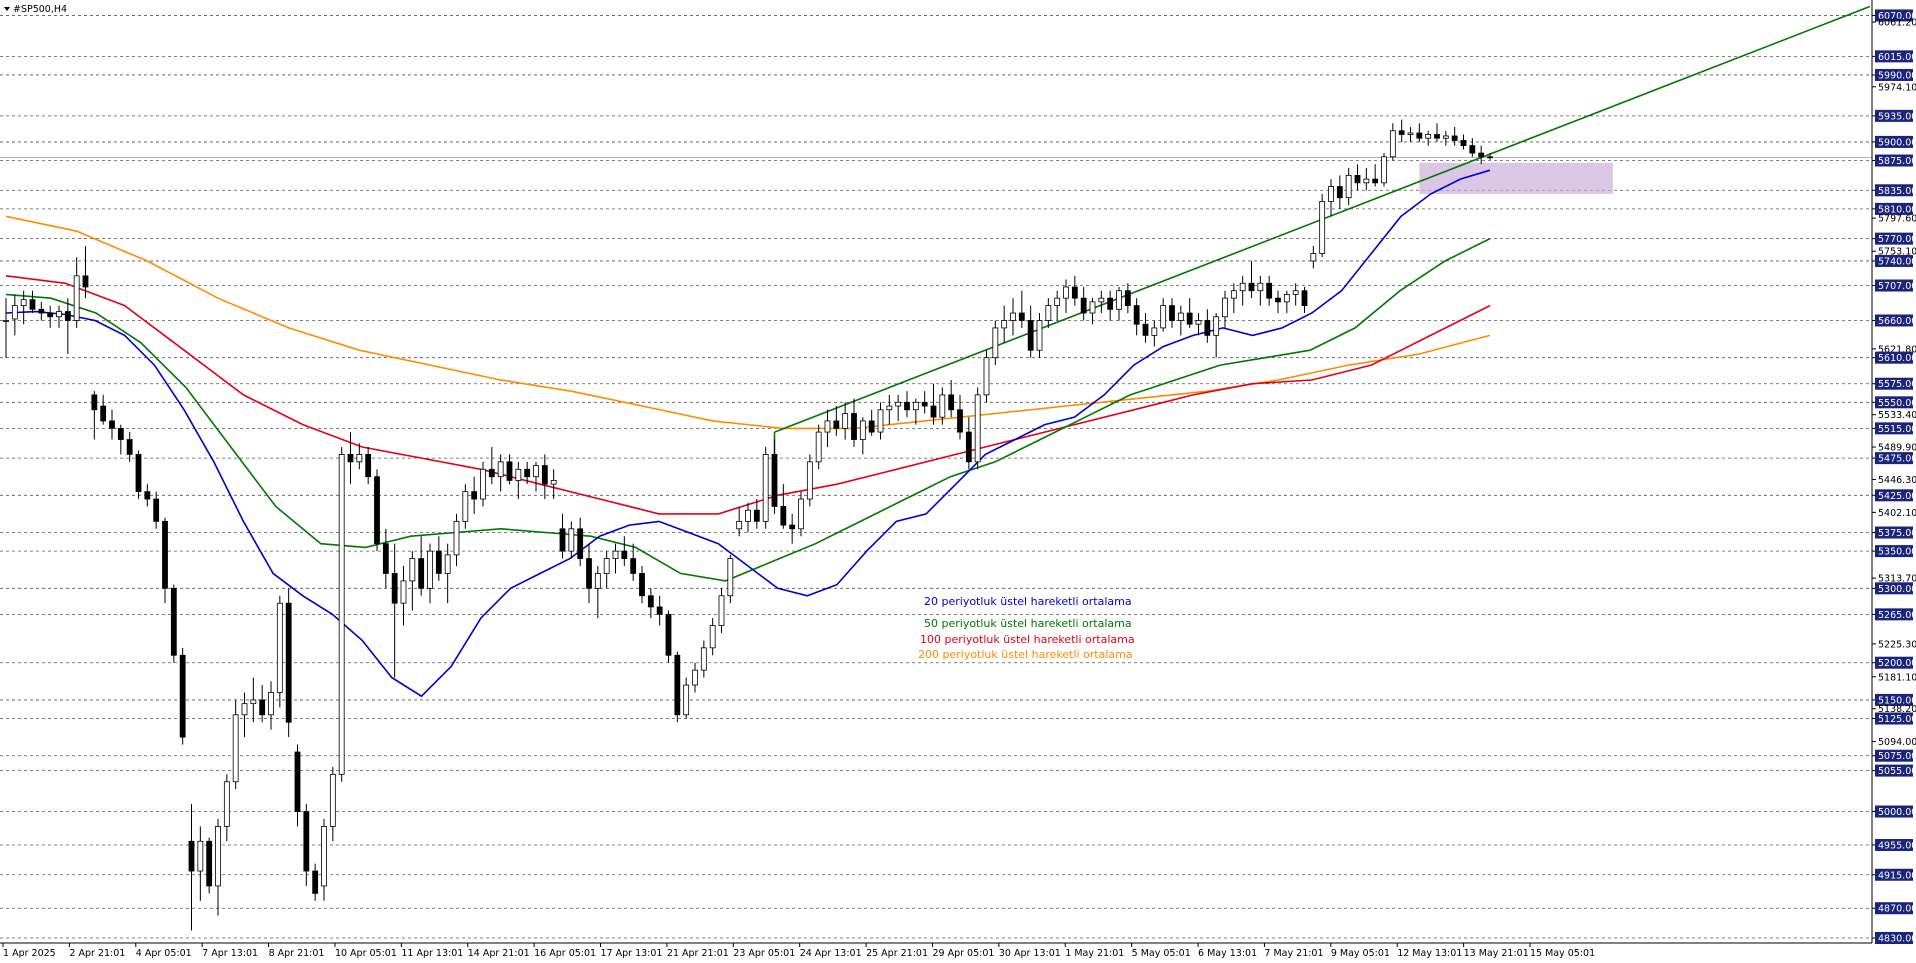  What do you see at coordinates (1897, 161) in the screenshot?
I see `price-label: 5875.00` at bounding box center [1897, 161].